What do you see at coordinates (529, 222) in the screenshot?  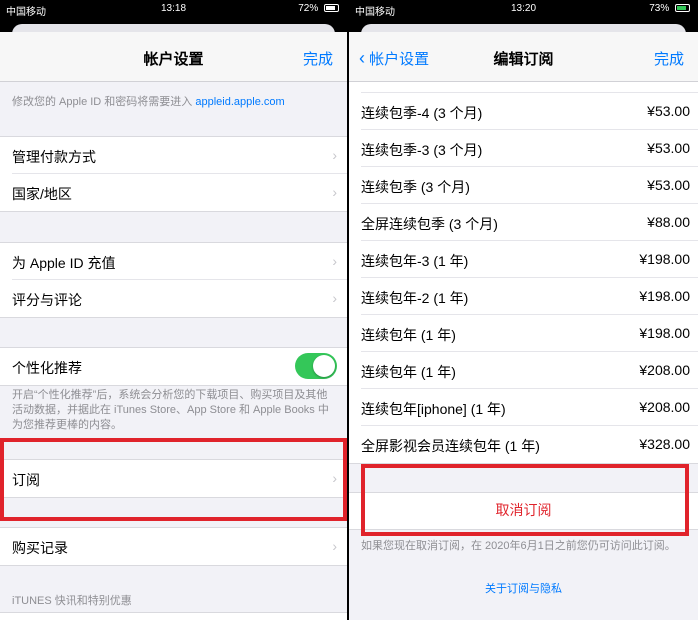 I see `plan-row: 全屏连续包季 (3 个月) ¥88.00` at bounding box center [529, 222].